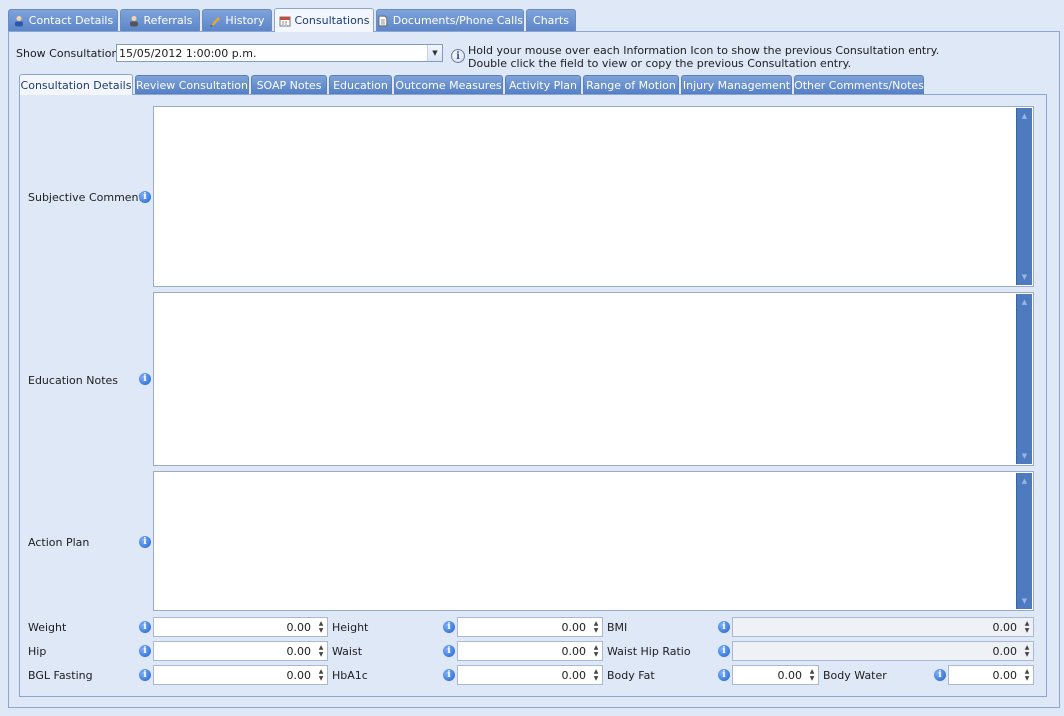  What do you see at coordinates (855, 675) in the screenshot?
I see `body-water-label: Body Water` at bounding box center [855, 675].